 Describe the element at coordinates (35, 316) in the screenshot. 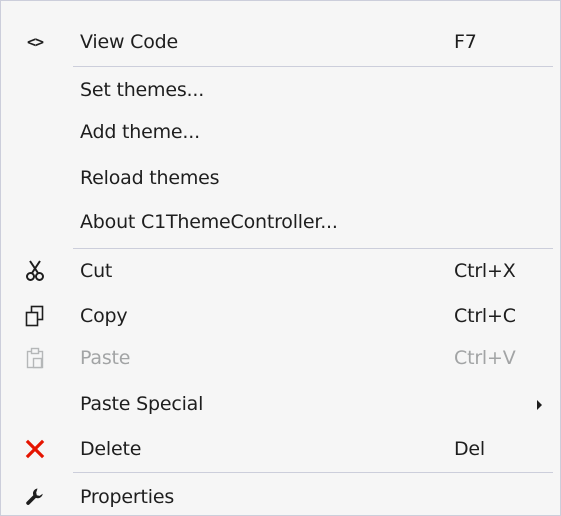

I see `copy-icon` at that location.